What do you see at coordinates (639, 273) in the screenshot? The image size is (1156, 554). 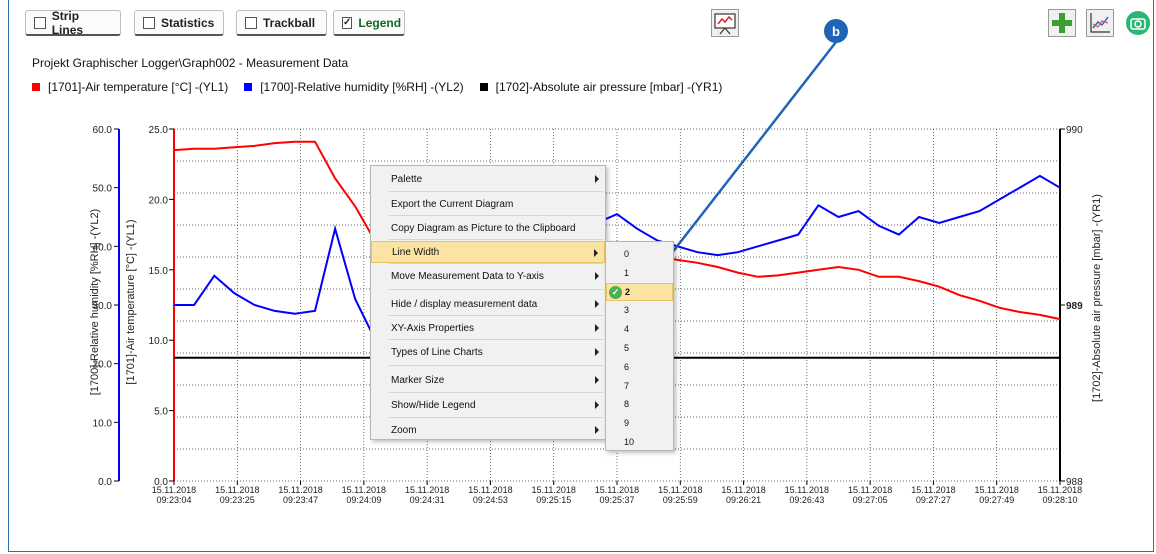 I see `line-width-option-1: 1` at bounding box center [639, 273].